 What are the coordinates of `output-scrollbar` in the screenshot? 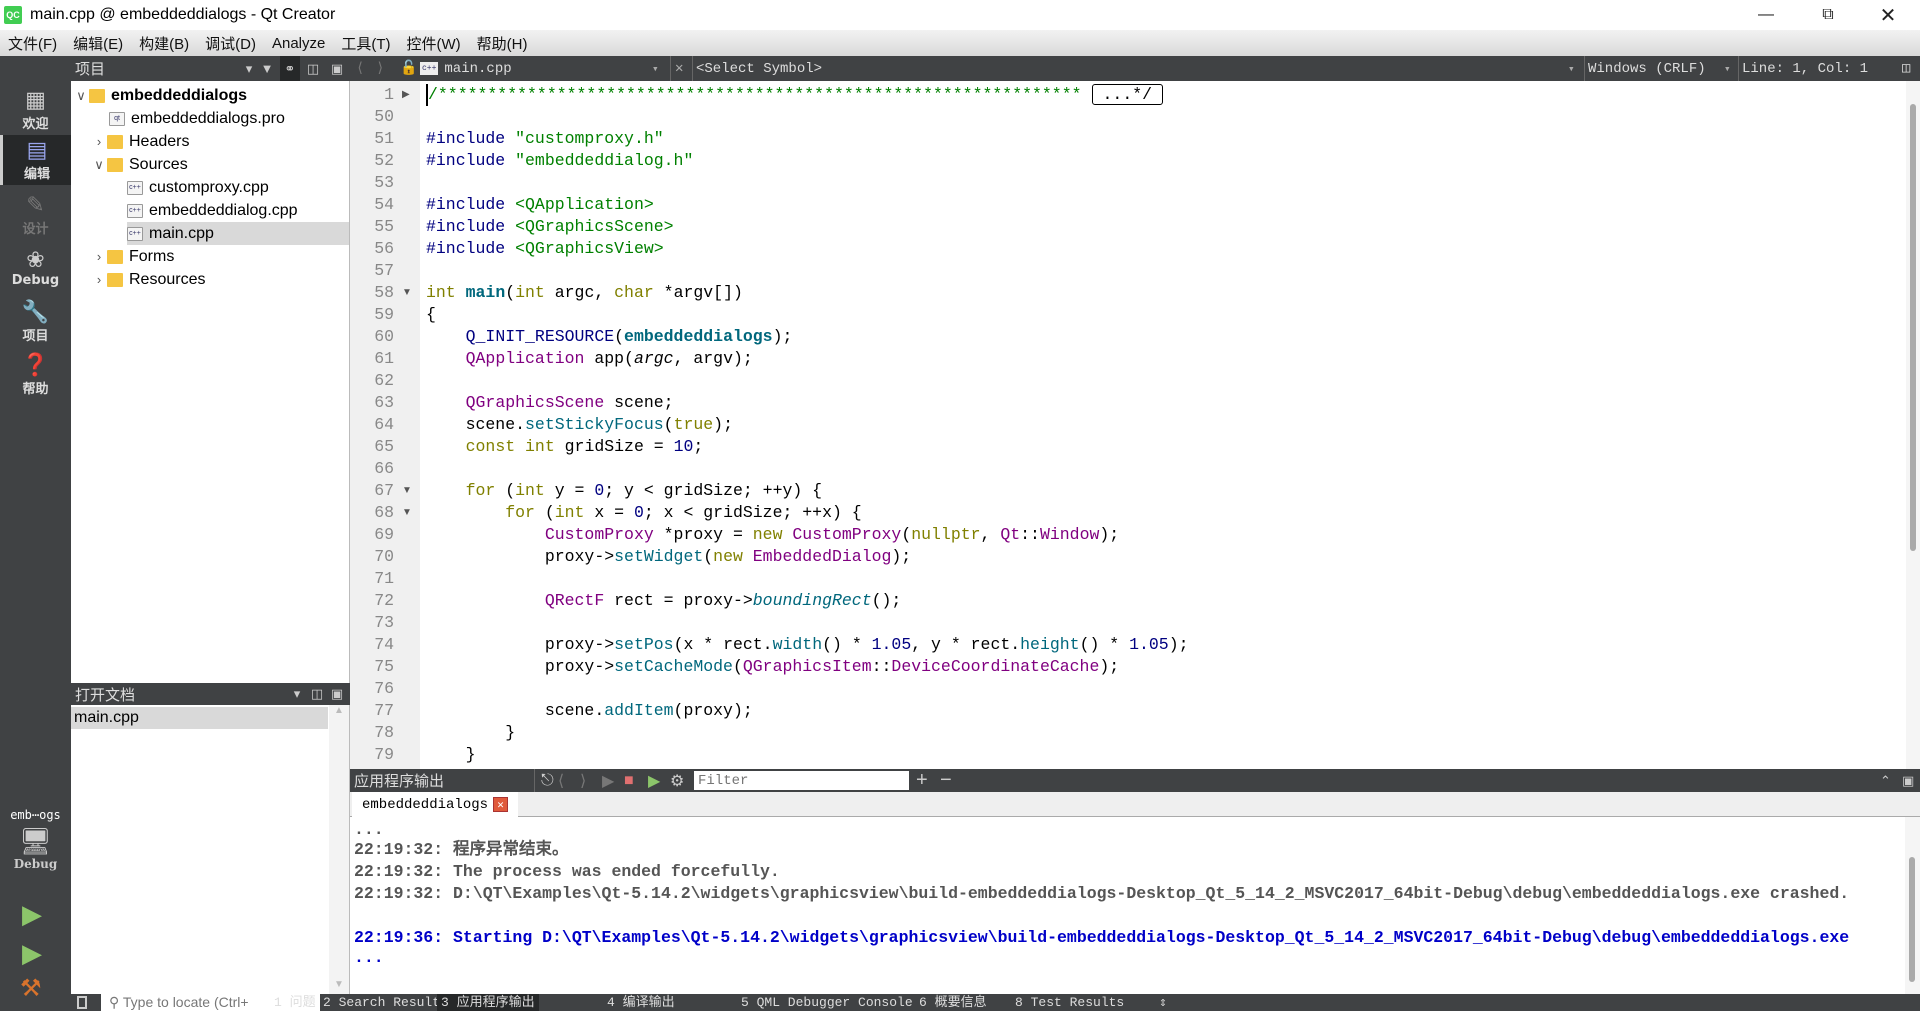 It's located at (1912, 905).